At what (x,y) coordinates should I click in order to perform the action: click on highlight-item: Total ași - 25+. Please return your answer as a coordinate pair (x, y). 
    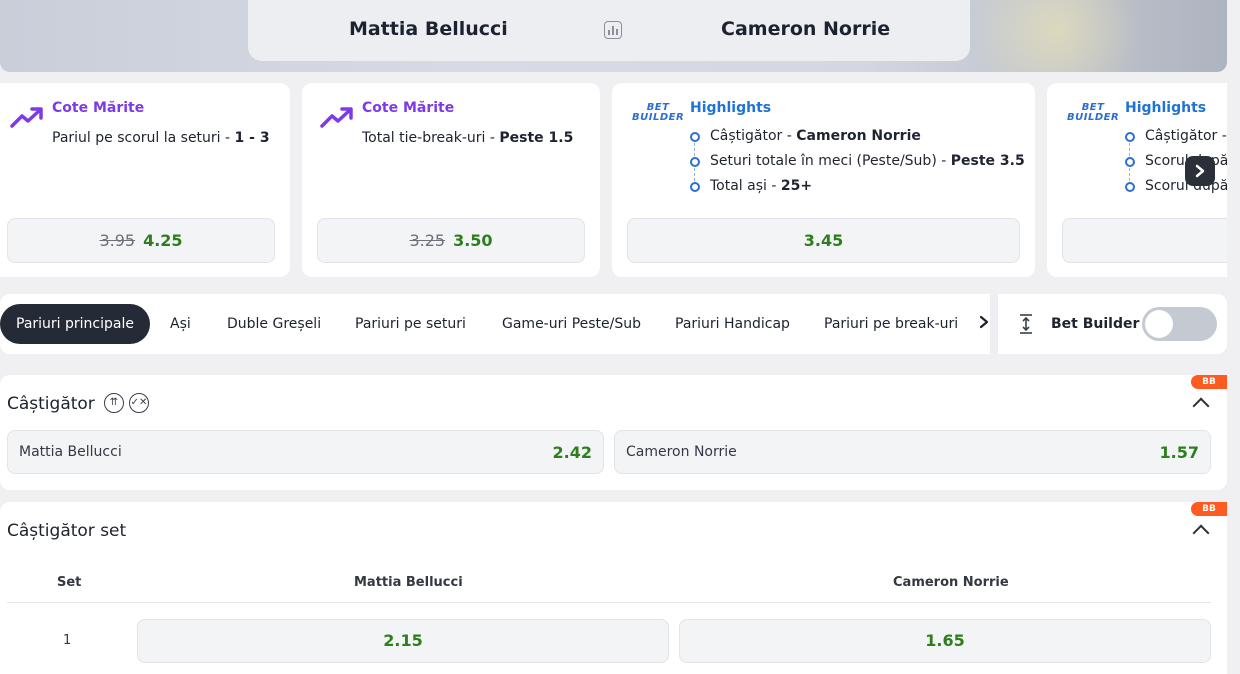
    Looking at the image, I should click on (857, 190).